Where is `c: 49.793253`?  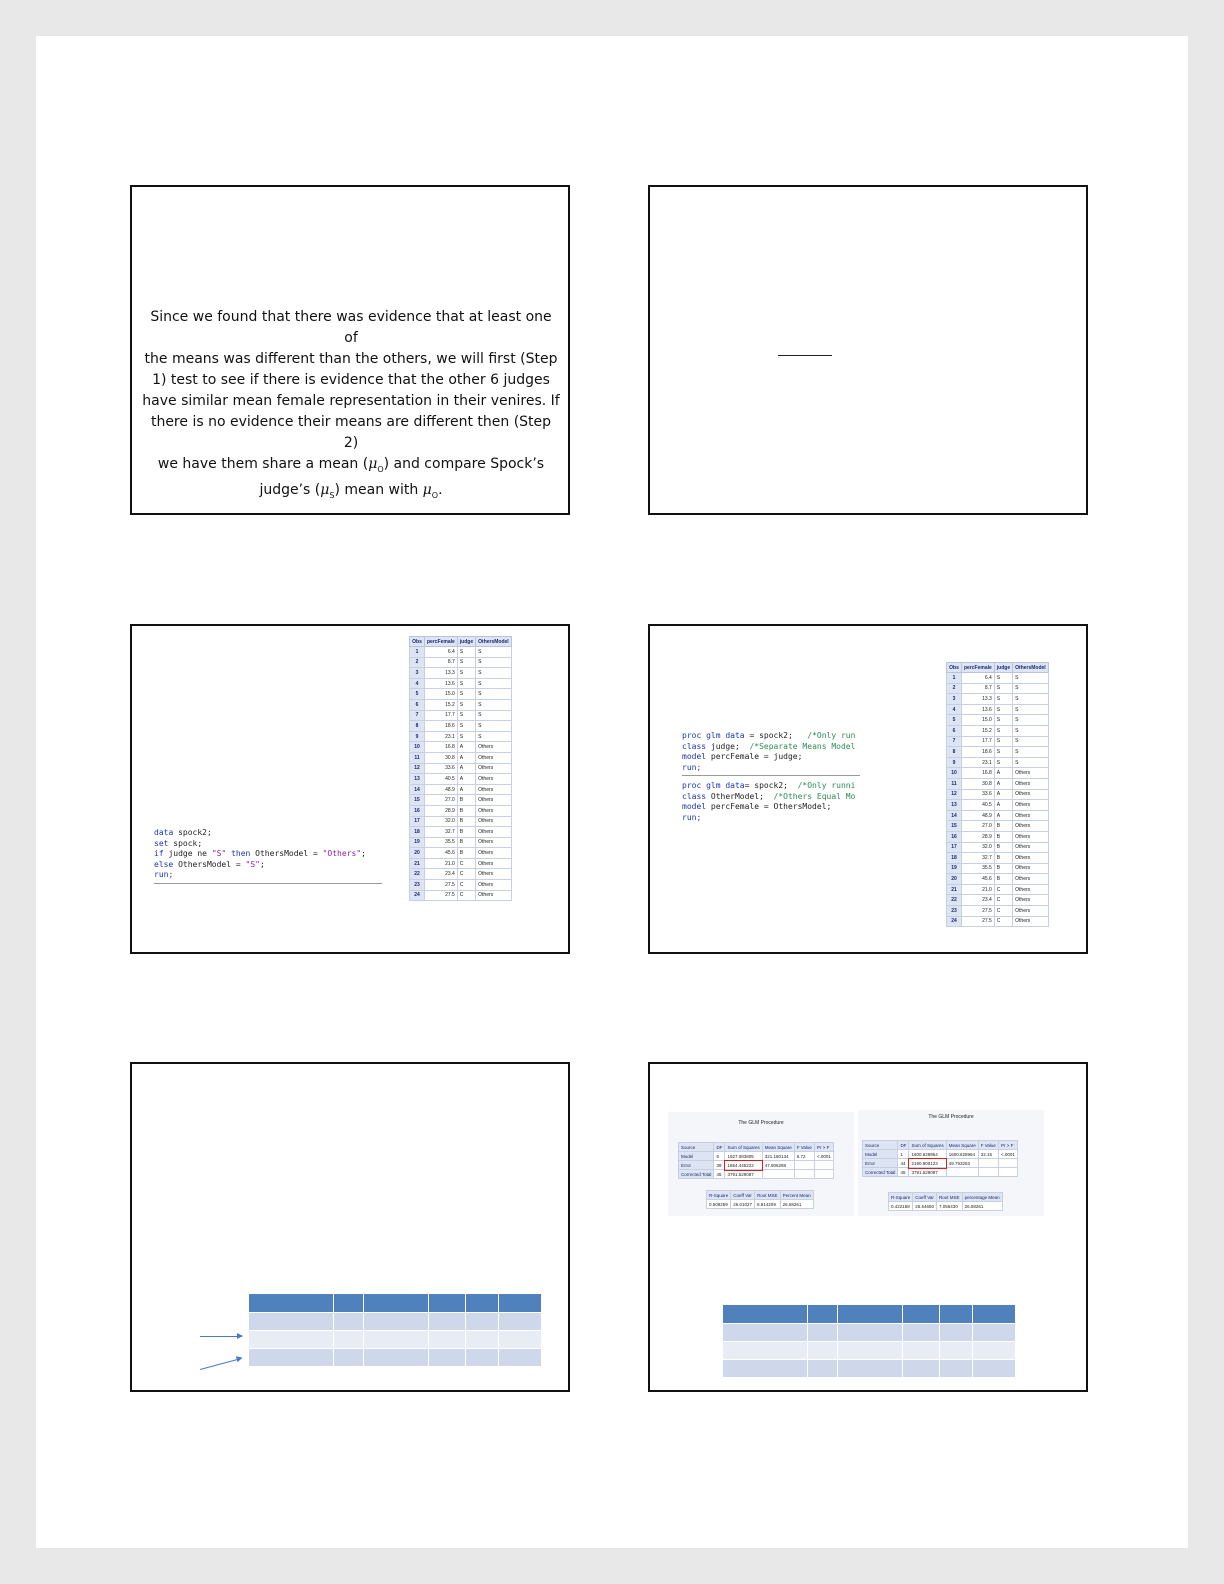 c: 49.793253 is located at coordinates (962, 1163).